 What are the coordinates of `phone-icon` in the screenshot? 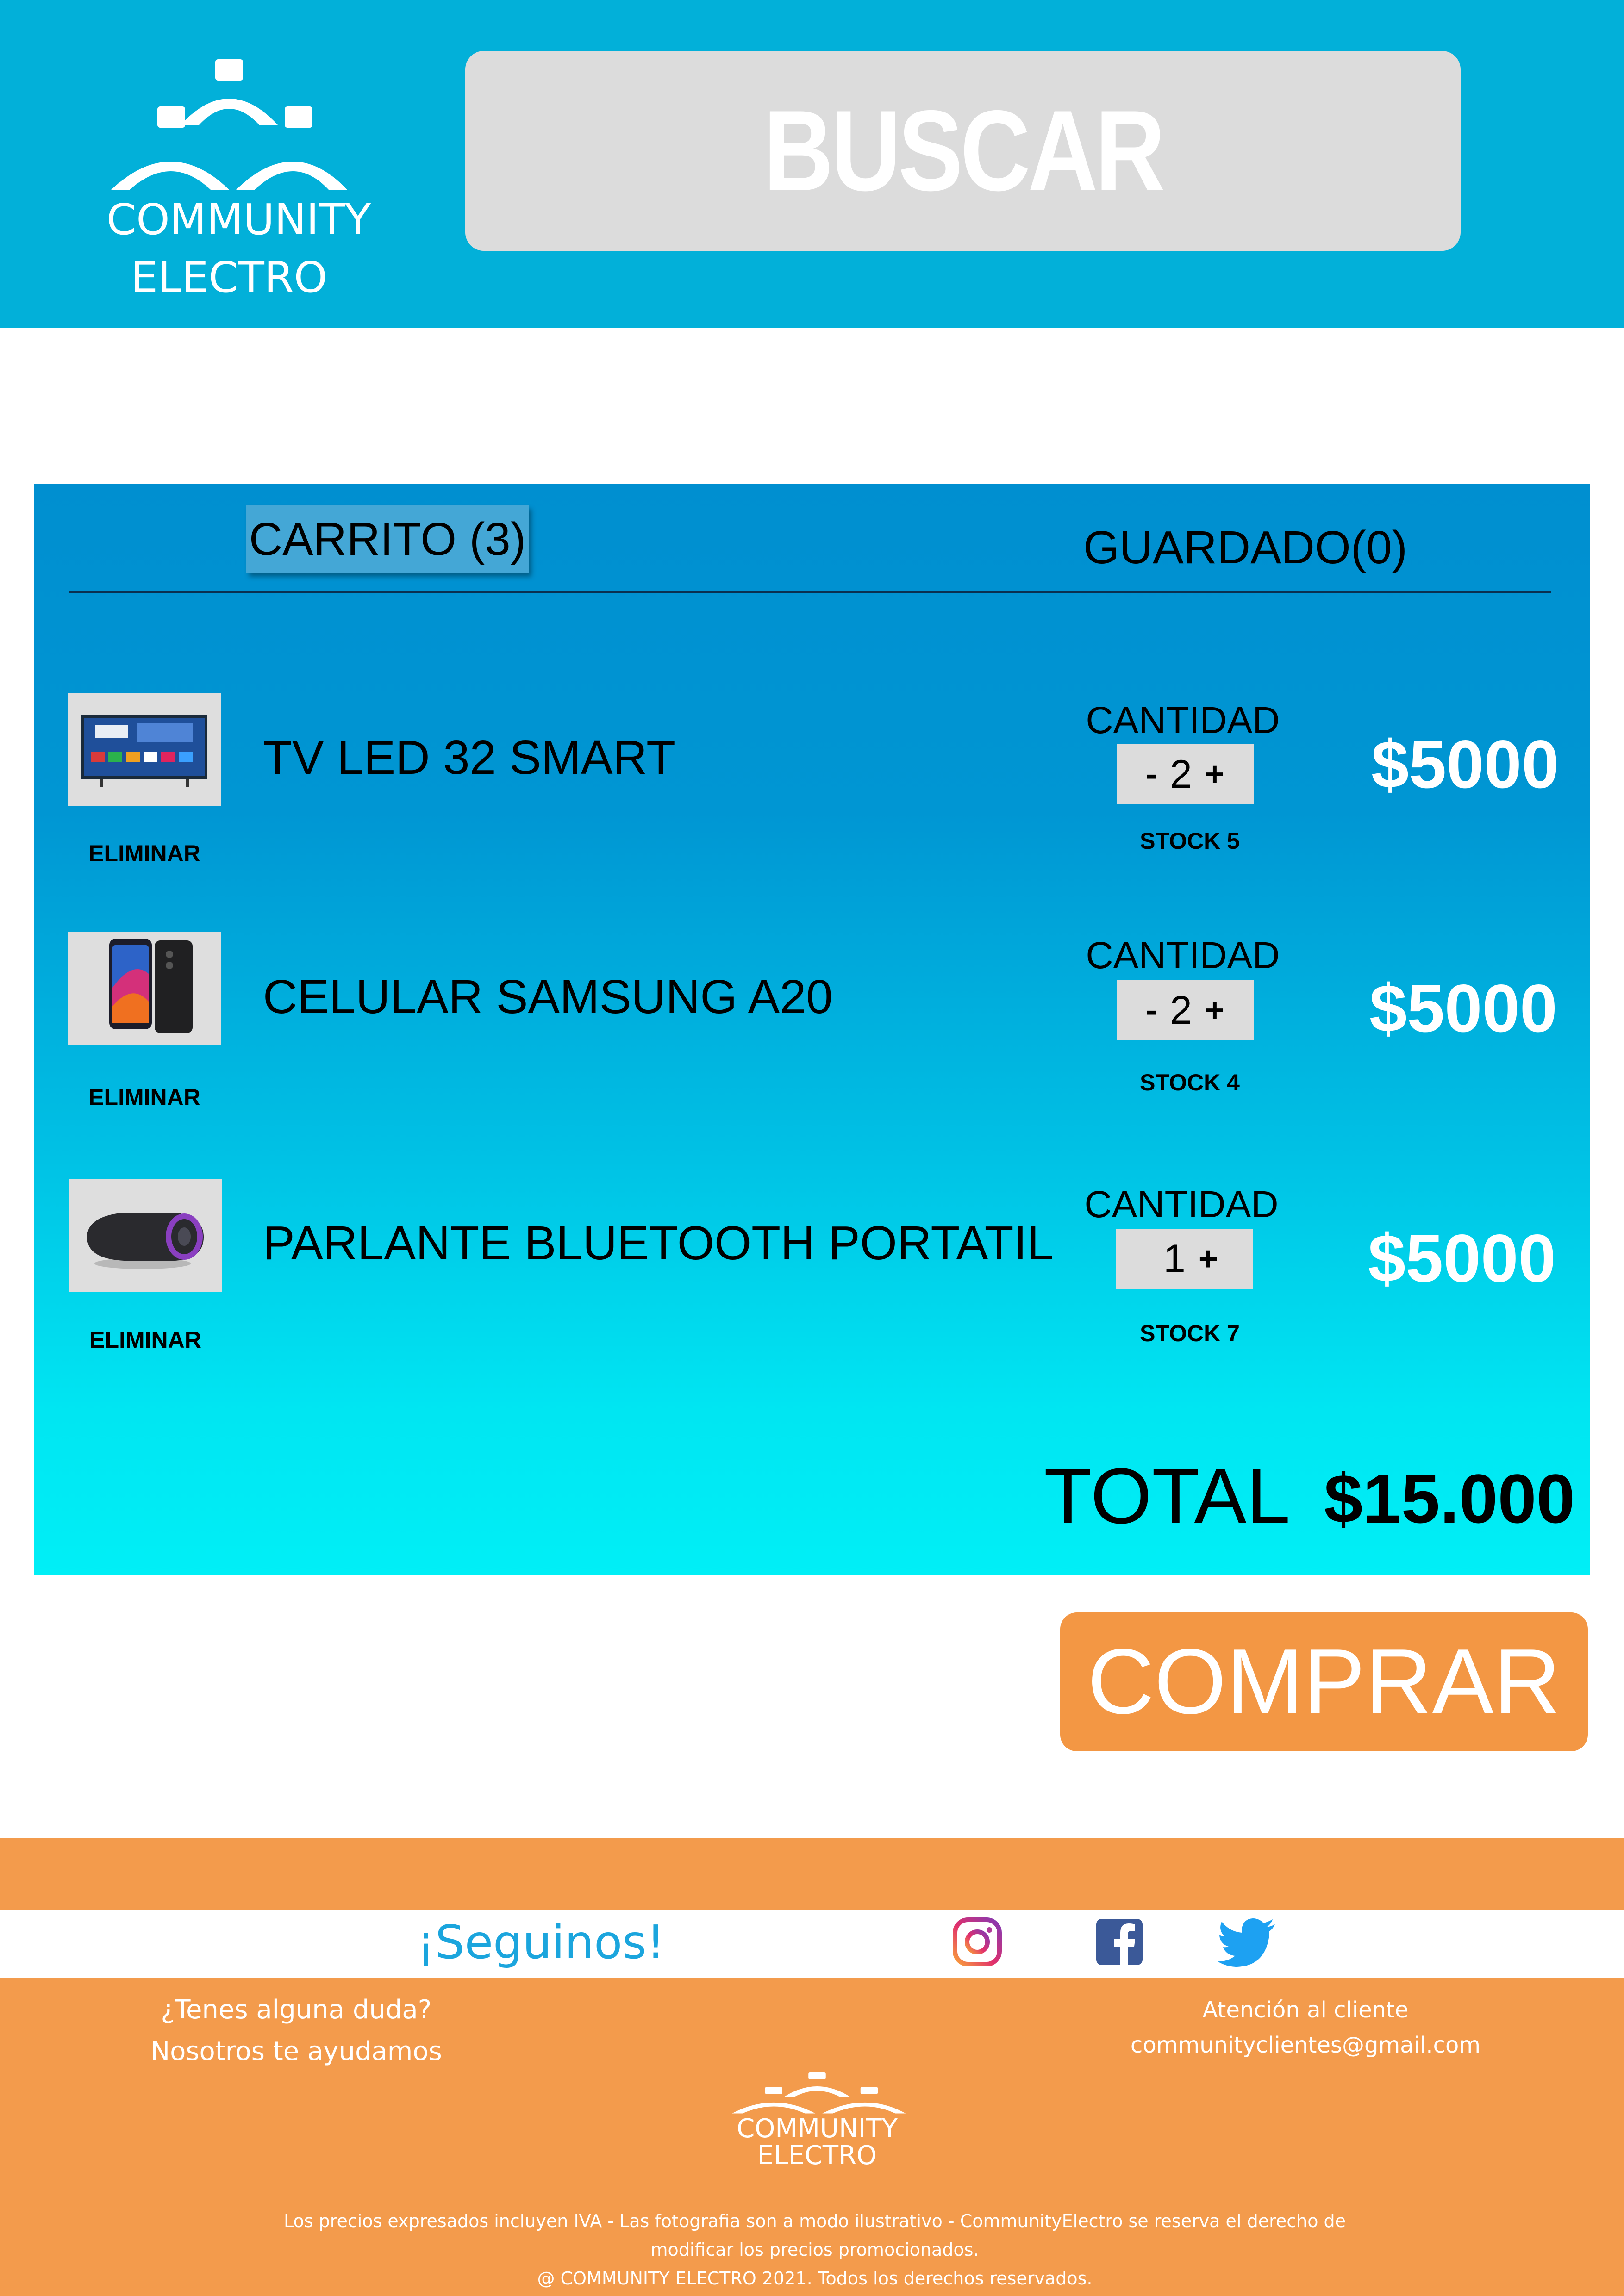 It's located at (151, 986).